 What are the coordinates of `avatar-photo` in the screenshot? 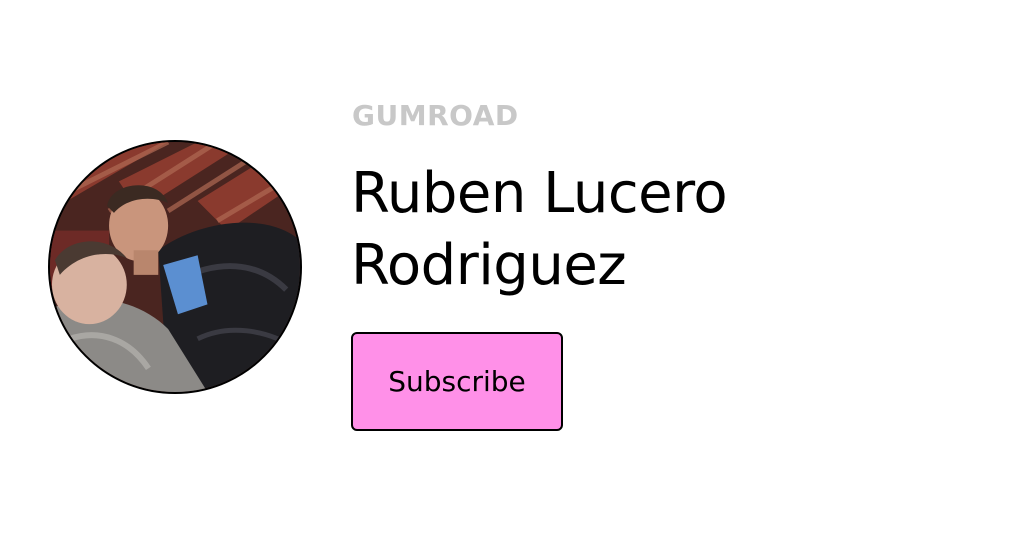 It's located at (175, 267).